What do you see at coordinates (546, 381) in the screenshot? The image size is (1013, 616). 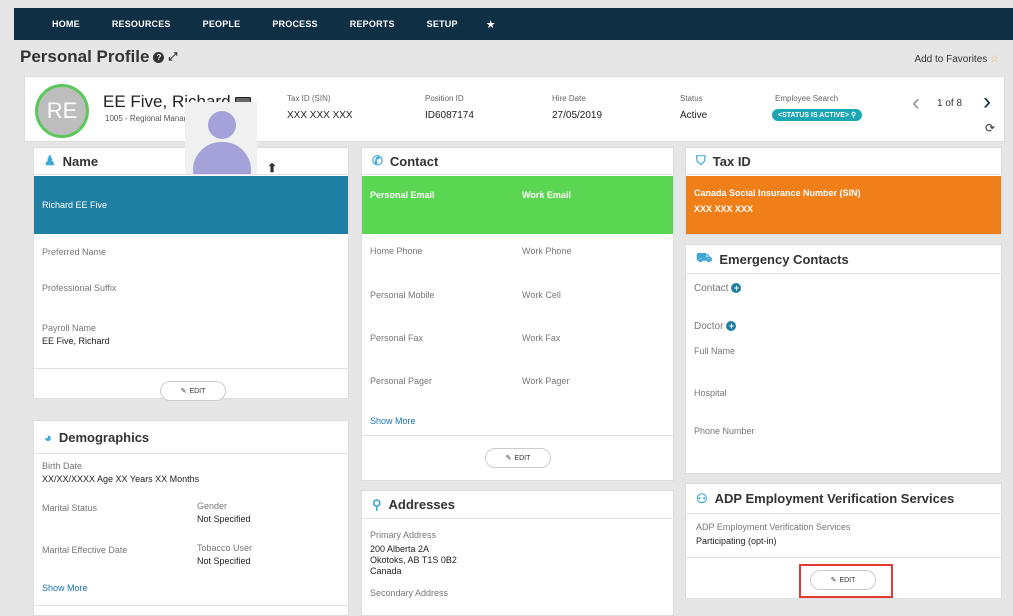 I see `work-pager-label: Work Pager` at bounding box center [546, 381].